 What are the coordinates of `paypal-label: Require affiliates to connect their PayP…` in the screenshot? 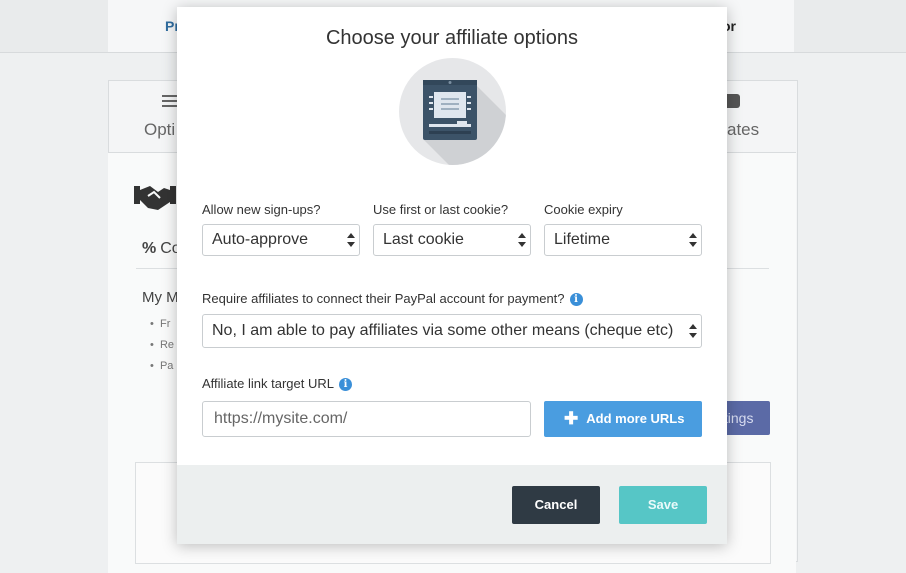 It's located at (392, 298).